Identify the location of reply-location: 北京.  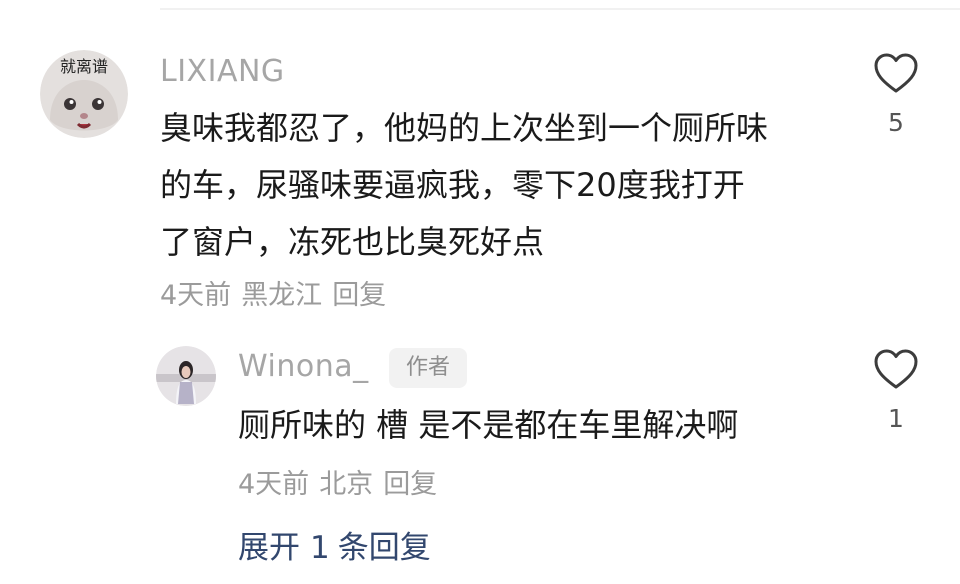
(346, 484).